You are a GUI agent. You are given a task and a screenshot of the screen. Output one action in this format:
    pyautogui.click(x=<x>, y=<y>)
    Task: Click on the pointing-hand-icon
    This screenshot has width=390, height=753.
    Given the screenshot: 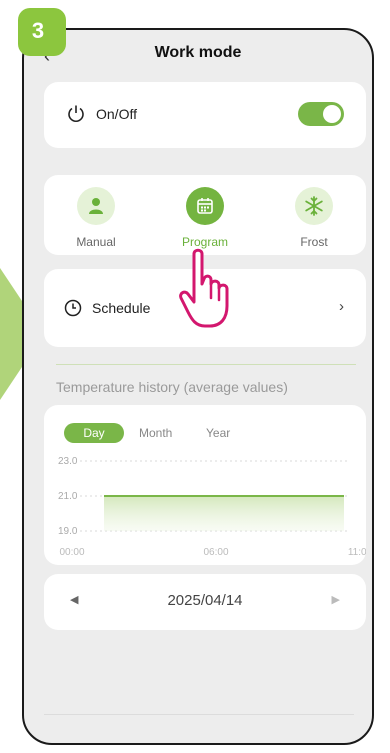 What is the action you would take?
    pyautogui.click(x=204, y=288)
    